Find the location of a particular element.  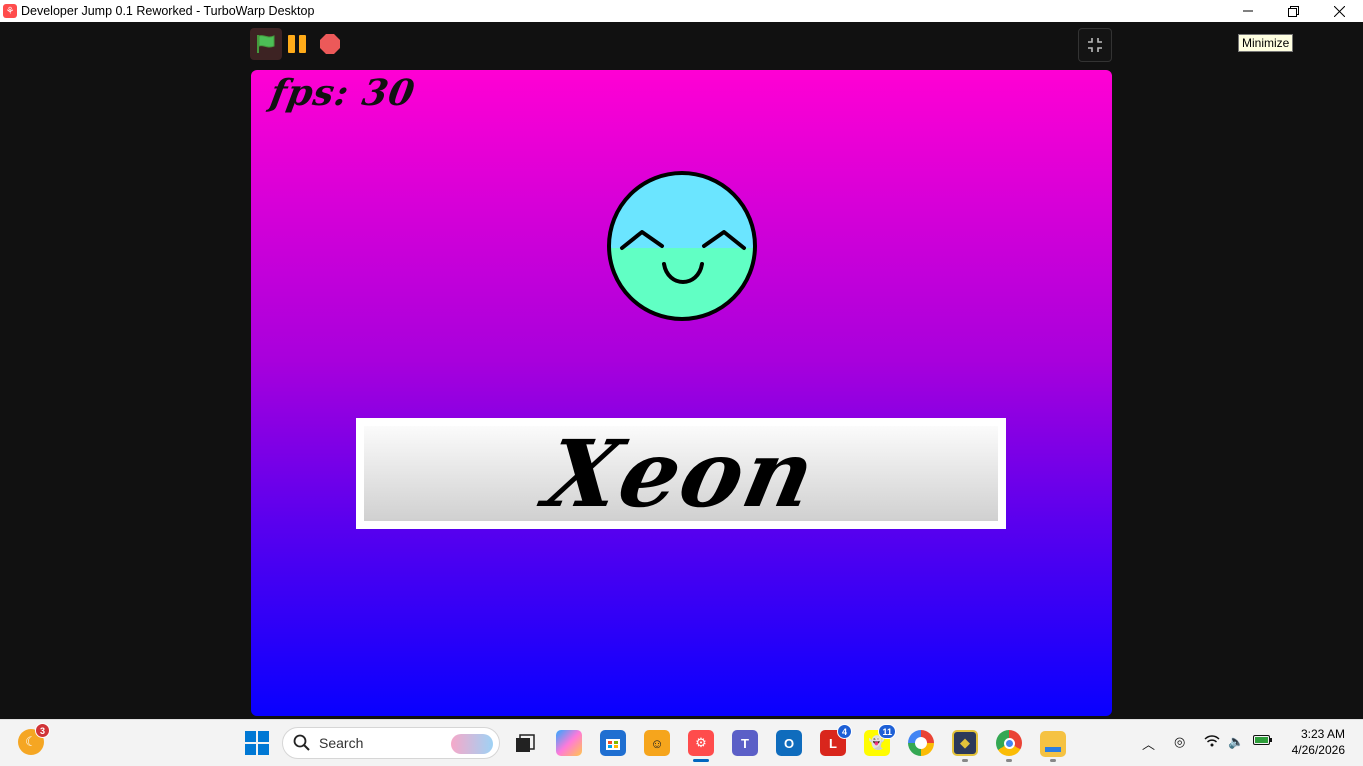

turbowarp-icon: ⚙ is located at coordinates (701, 742).